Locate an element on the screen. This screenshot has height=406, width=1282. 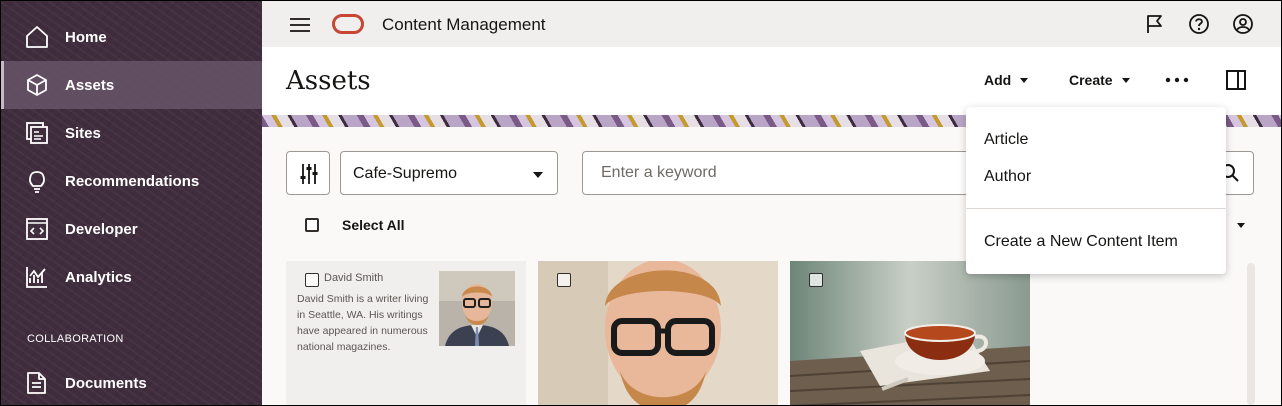
sidebar-item-recommendations: Recommendations is located at coordinates (131, 181).